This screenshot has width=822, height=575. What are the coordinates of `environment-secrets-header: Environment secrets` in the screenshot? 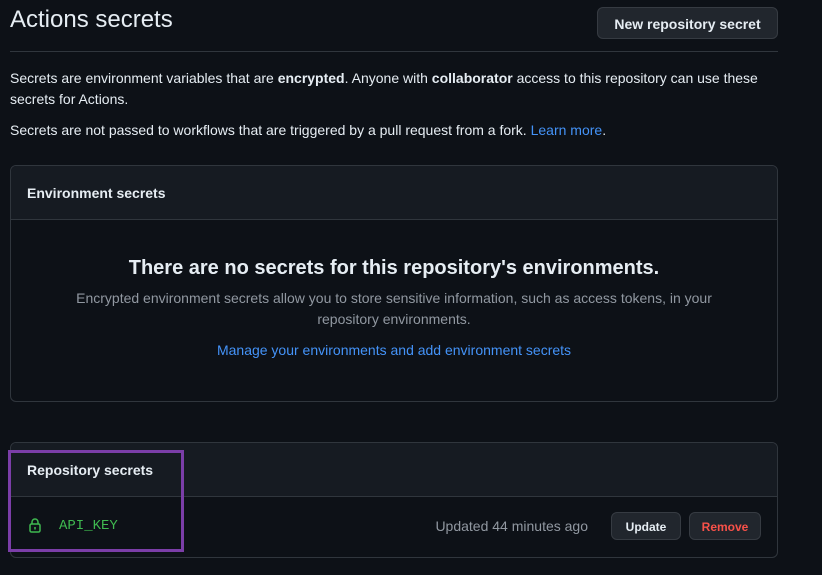 It's located at (394, 193).